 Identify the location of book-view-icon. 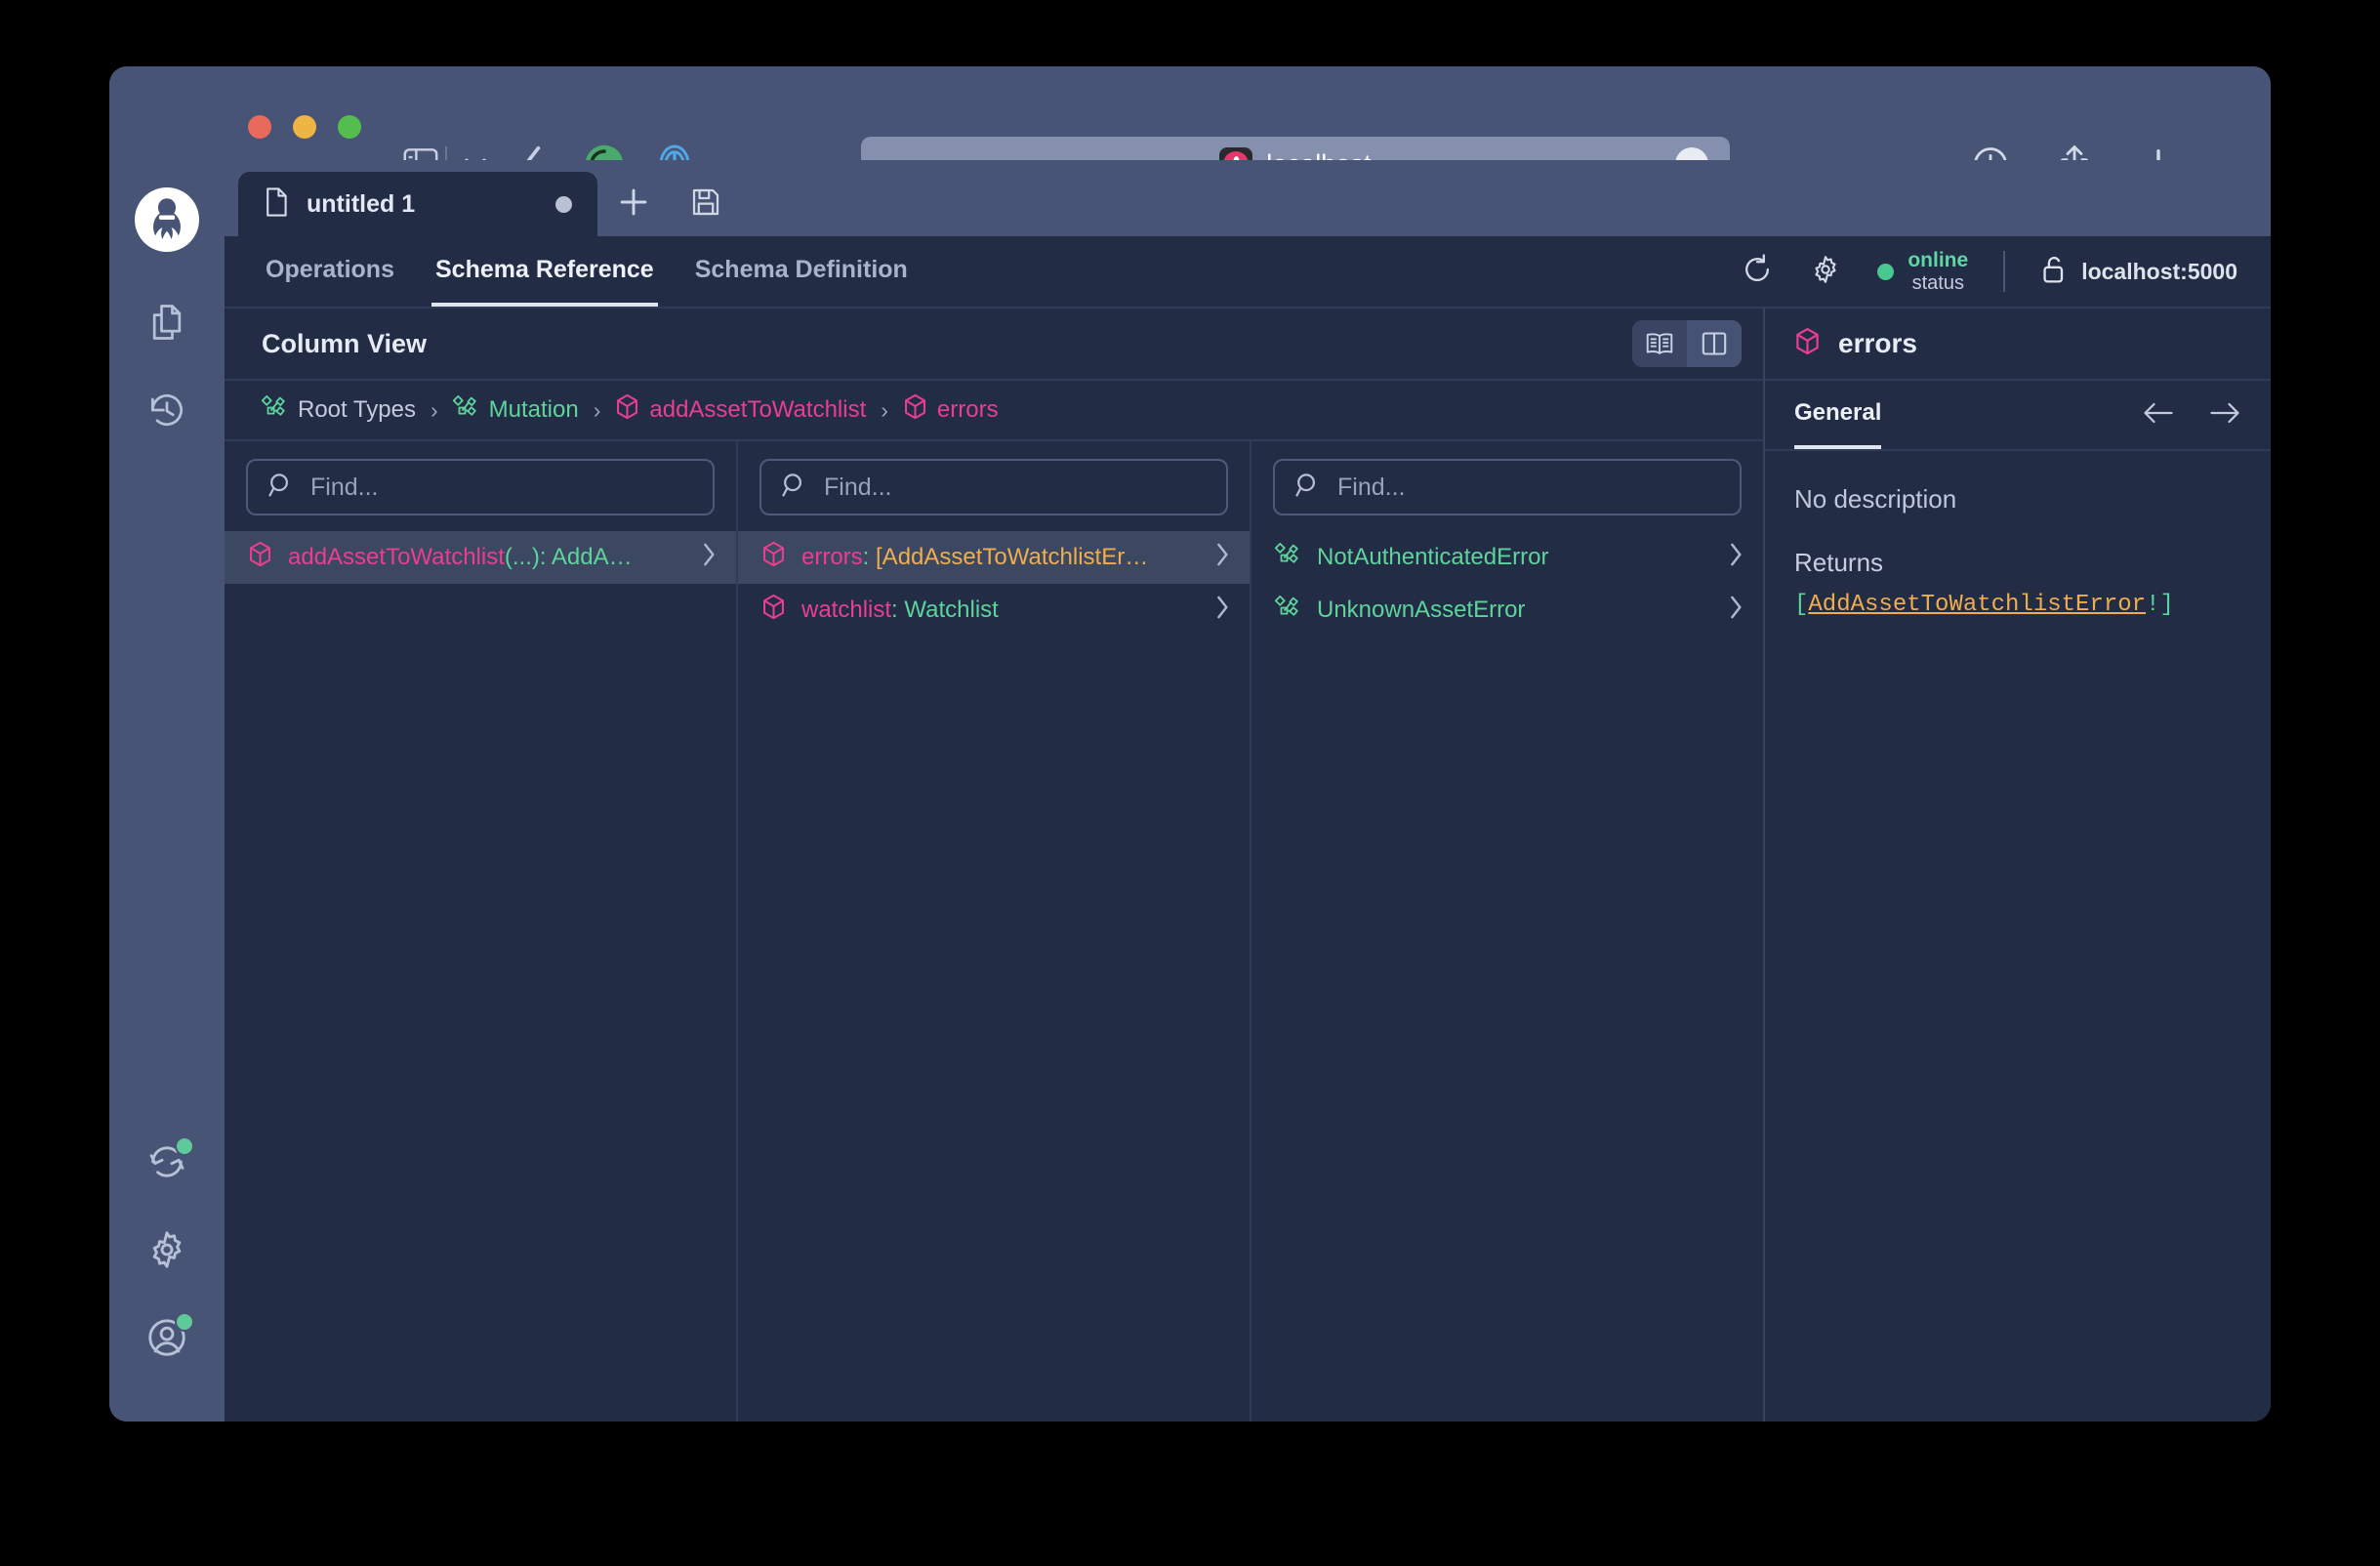
(1659, 343).